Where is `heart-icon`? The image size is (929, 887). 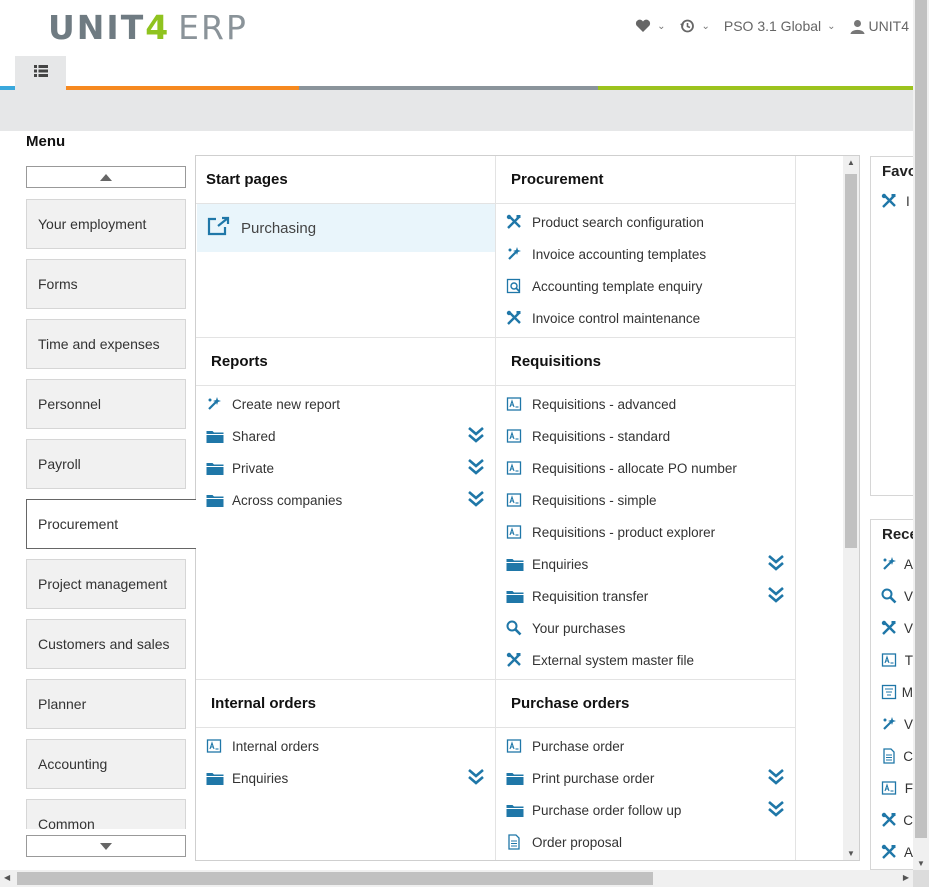 heart-icon is located at coordinates (643, 26).